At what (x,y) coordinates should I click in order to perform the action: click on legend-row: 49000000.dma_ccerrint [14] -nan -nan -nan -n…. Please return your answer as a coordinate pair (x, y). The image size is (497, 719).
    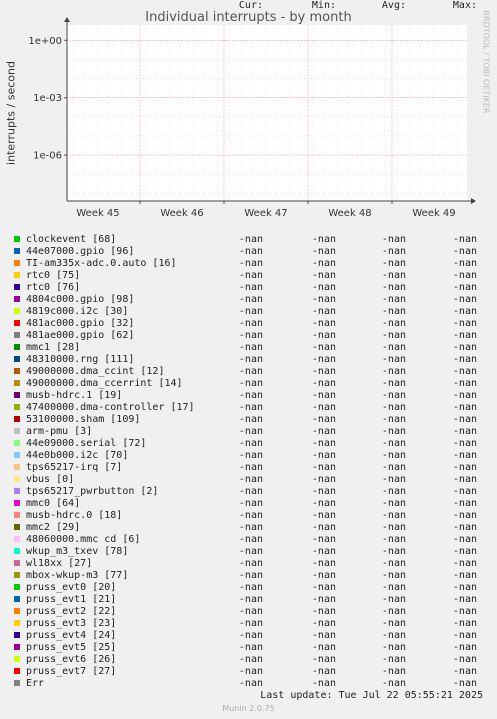
    Looking at the image, I should click on (248, 384).